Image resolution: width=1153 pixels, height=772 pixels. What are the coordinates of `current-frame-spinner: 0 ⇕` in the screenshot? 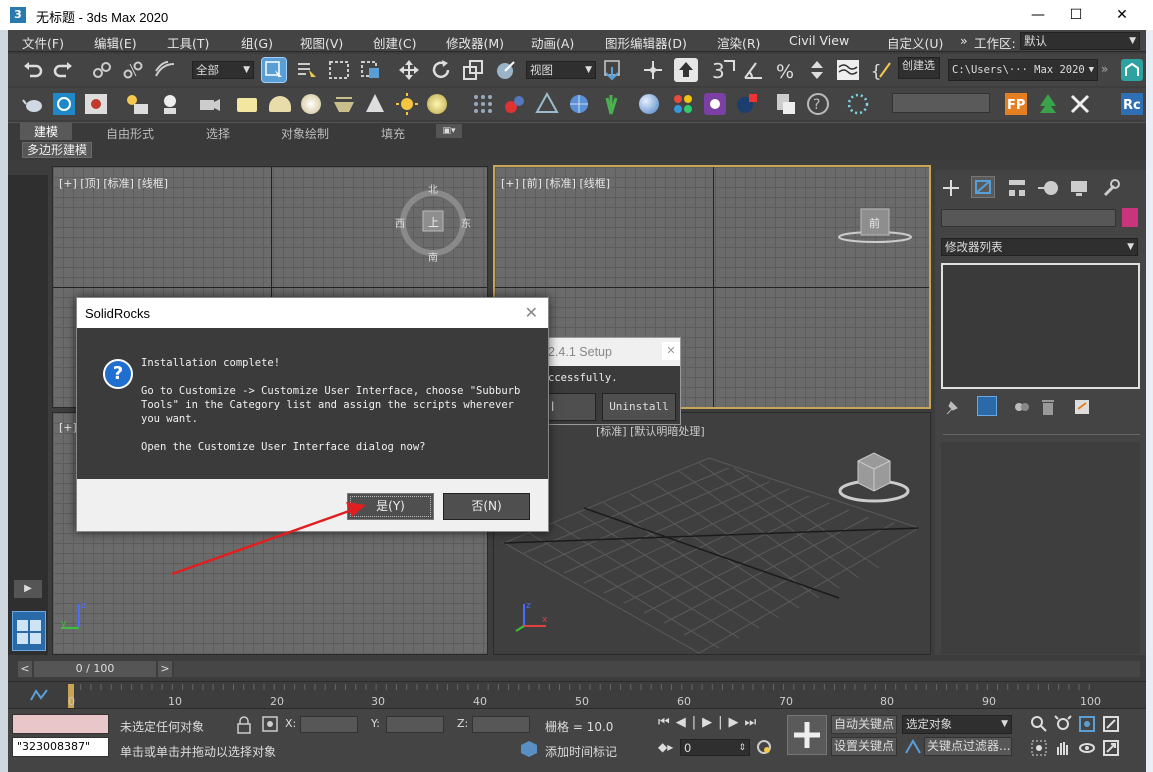 It's located at (715, 747).